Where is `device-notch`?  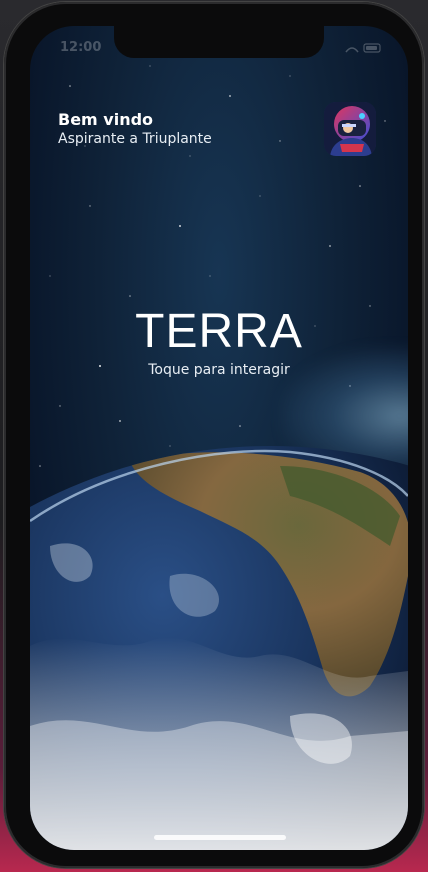 device-notch is located at coordinates (219, 42).